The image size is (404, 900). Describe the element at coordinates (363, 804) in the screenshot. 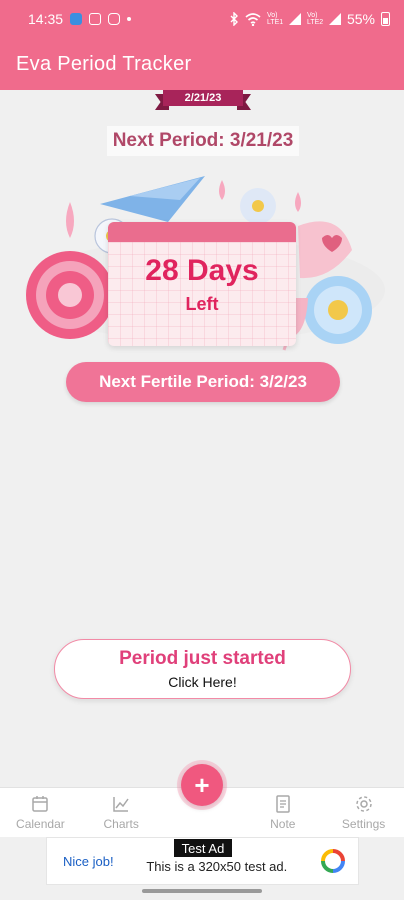

I see `gear-icon` at that location.